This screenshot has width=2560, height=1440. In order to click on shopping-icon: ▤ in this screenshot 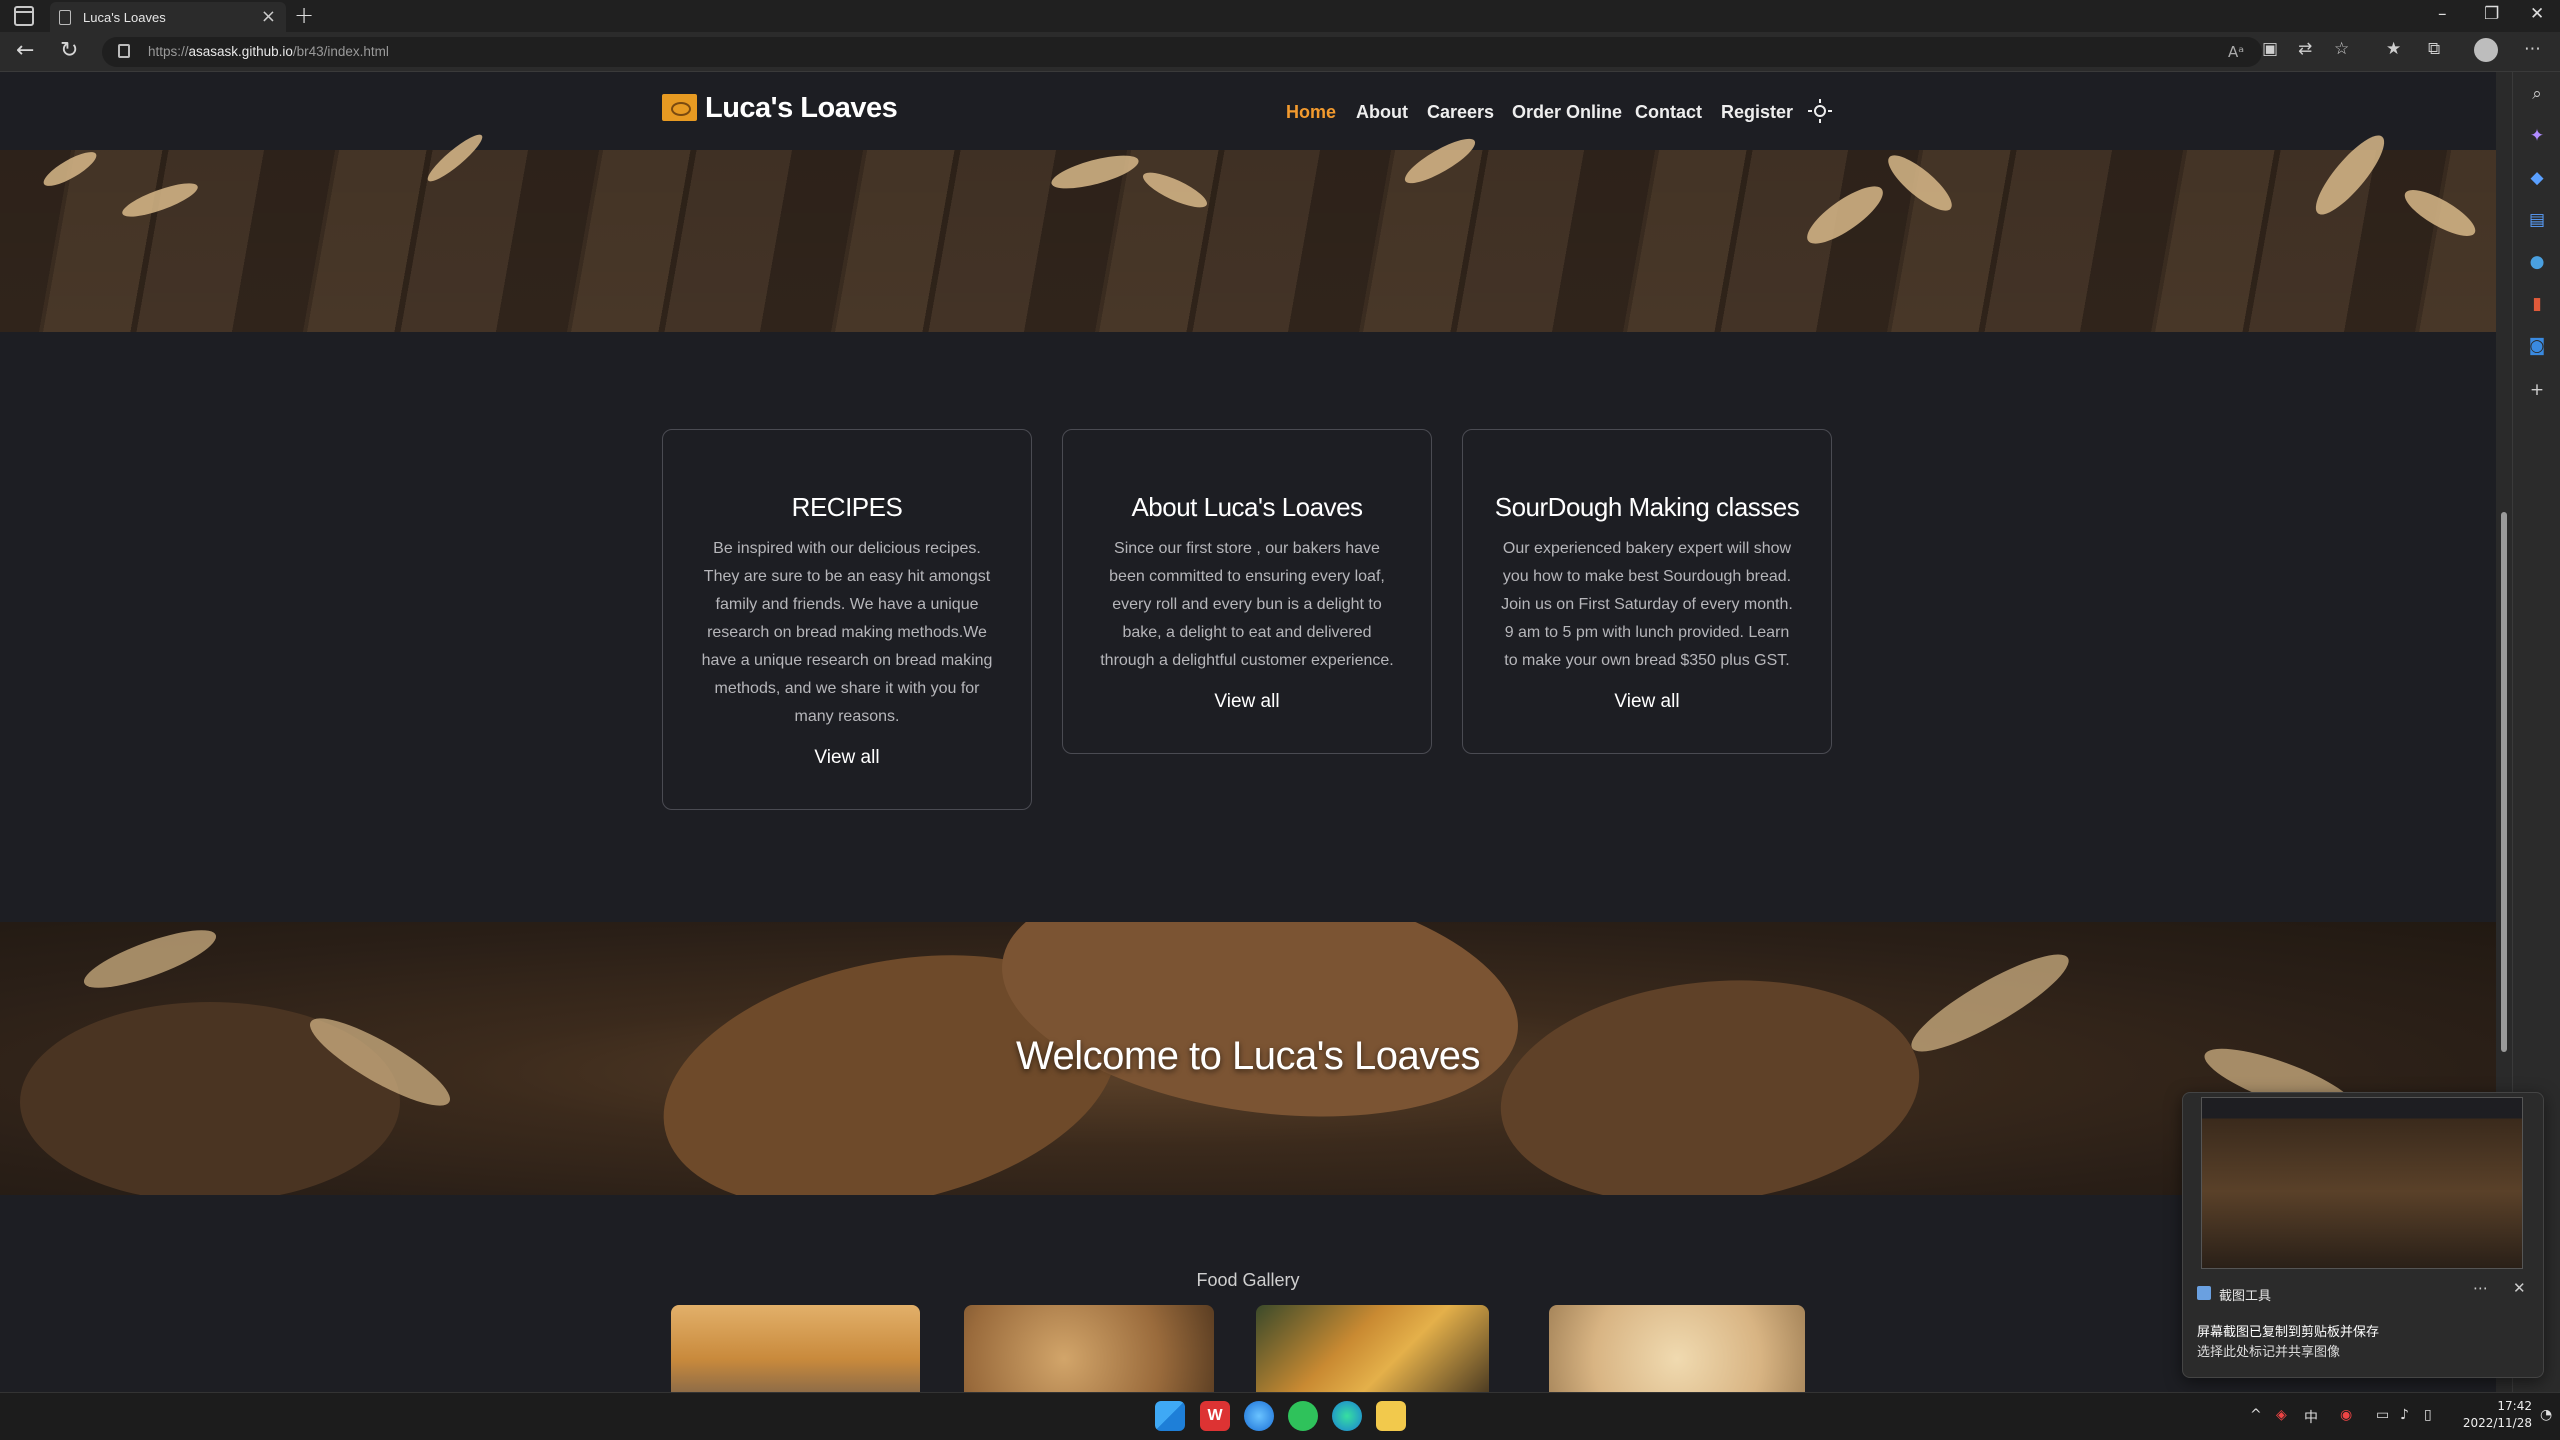, I will do `click(2537, 220)`.